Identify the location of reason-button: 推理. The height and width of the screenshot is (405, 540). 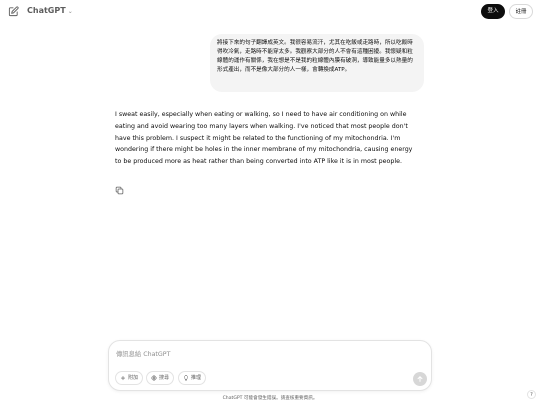
(192, 378).